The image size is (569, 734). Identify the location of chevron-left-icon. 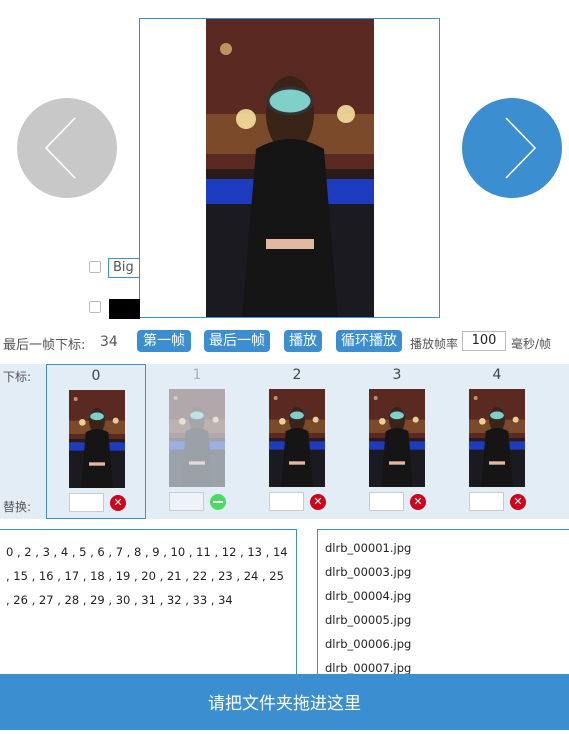
(60, 148).